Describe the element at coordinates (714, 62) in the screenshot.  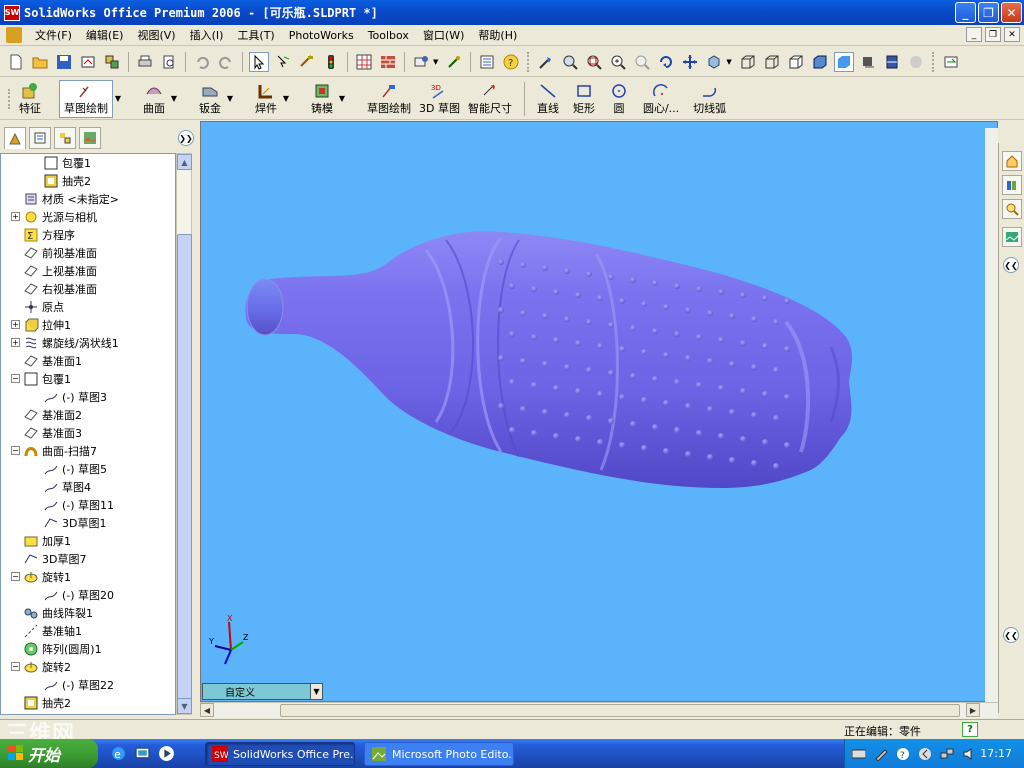
I see `standard-views-icon` at that location.